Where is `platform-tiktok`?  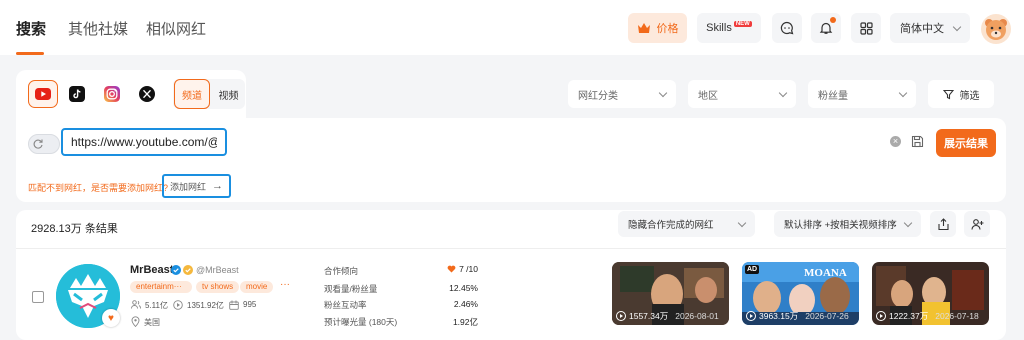
platform-tiktok is located at coordinates (77, 94).